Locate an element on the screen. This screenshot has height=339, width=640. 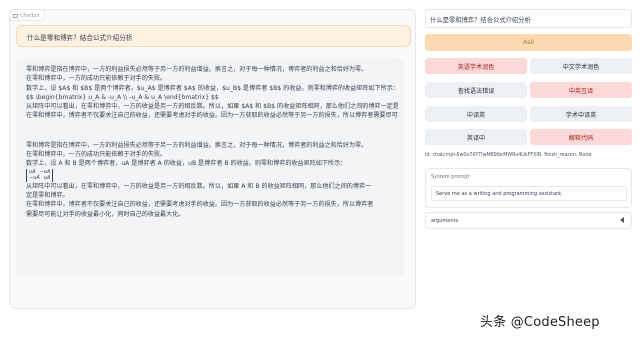
ask-button: Ask is located at coordinates (528, 42).